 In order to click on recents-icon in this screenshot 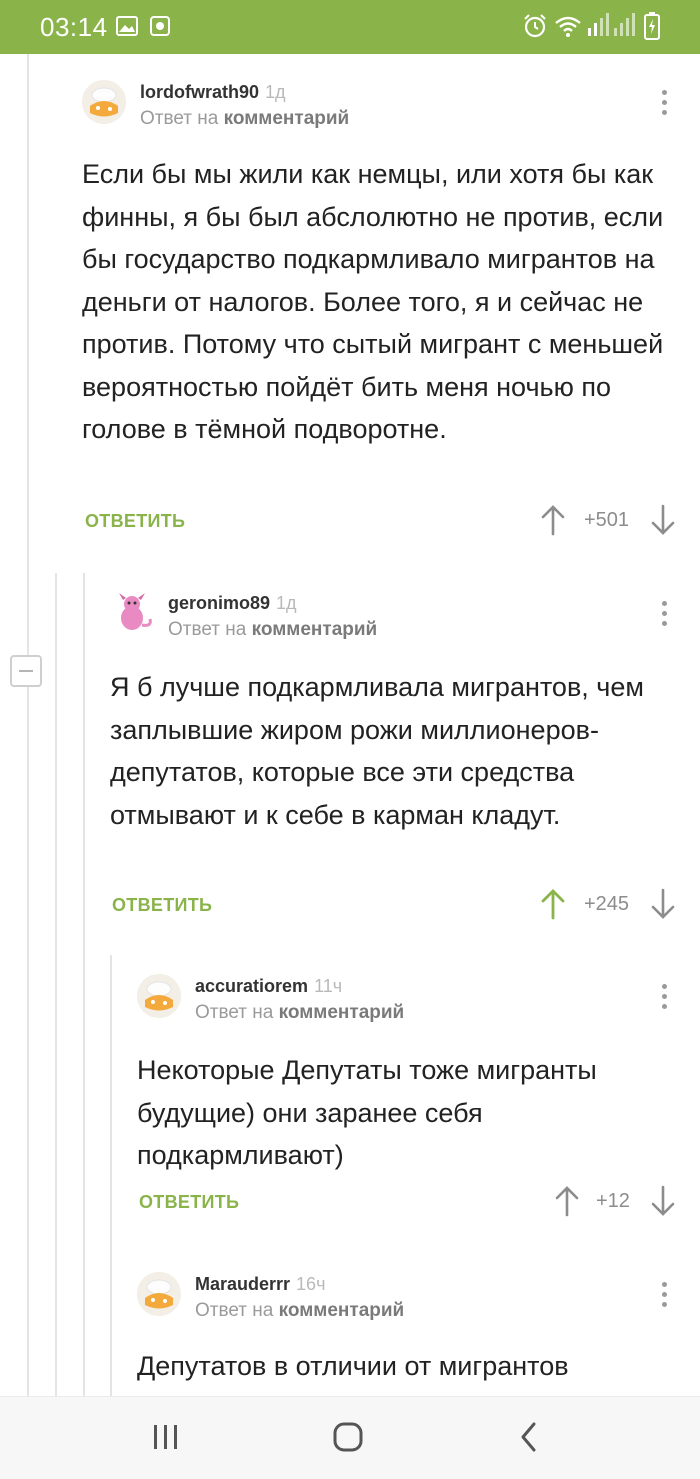, I will do `click(166, 1437)`.